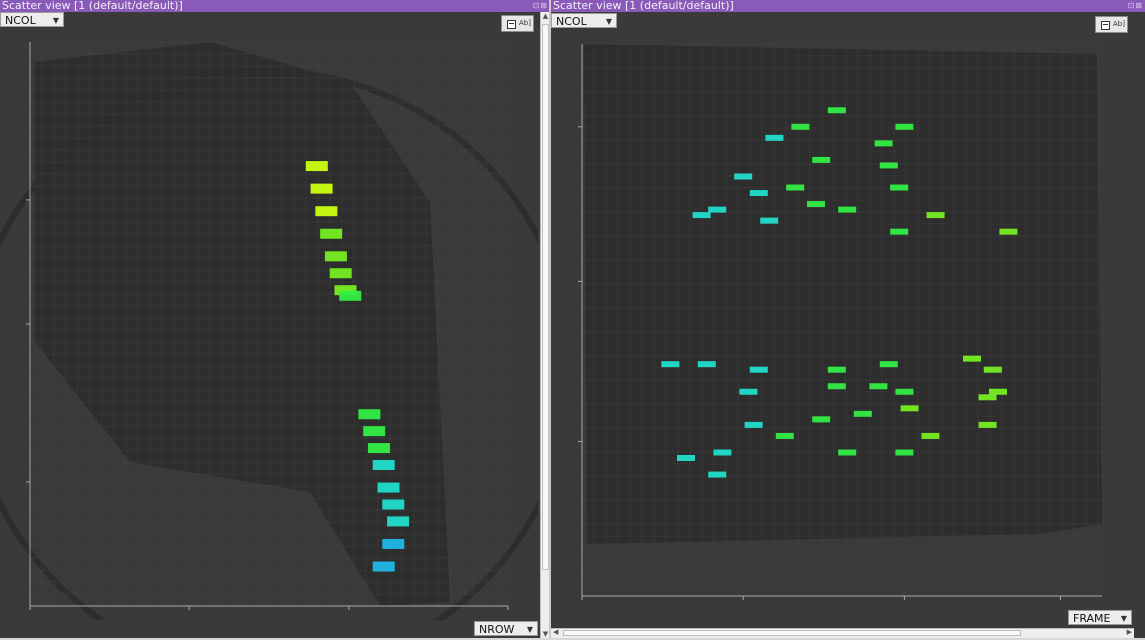  What do you see at coordinates (555, 632) in the screenshot?
I see `scroll-left-icon: ◀` at bounding box center [555, 632].